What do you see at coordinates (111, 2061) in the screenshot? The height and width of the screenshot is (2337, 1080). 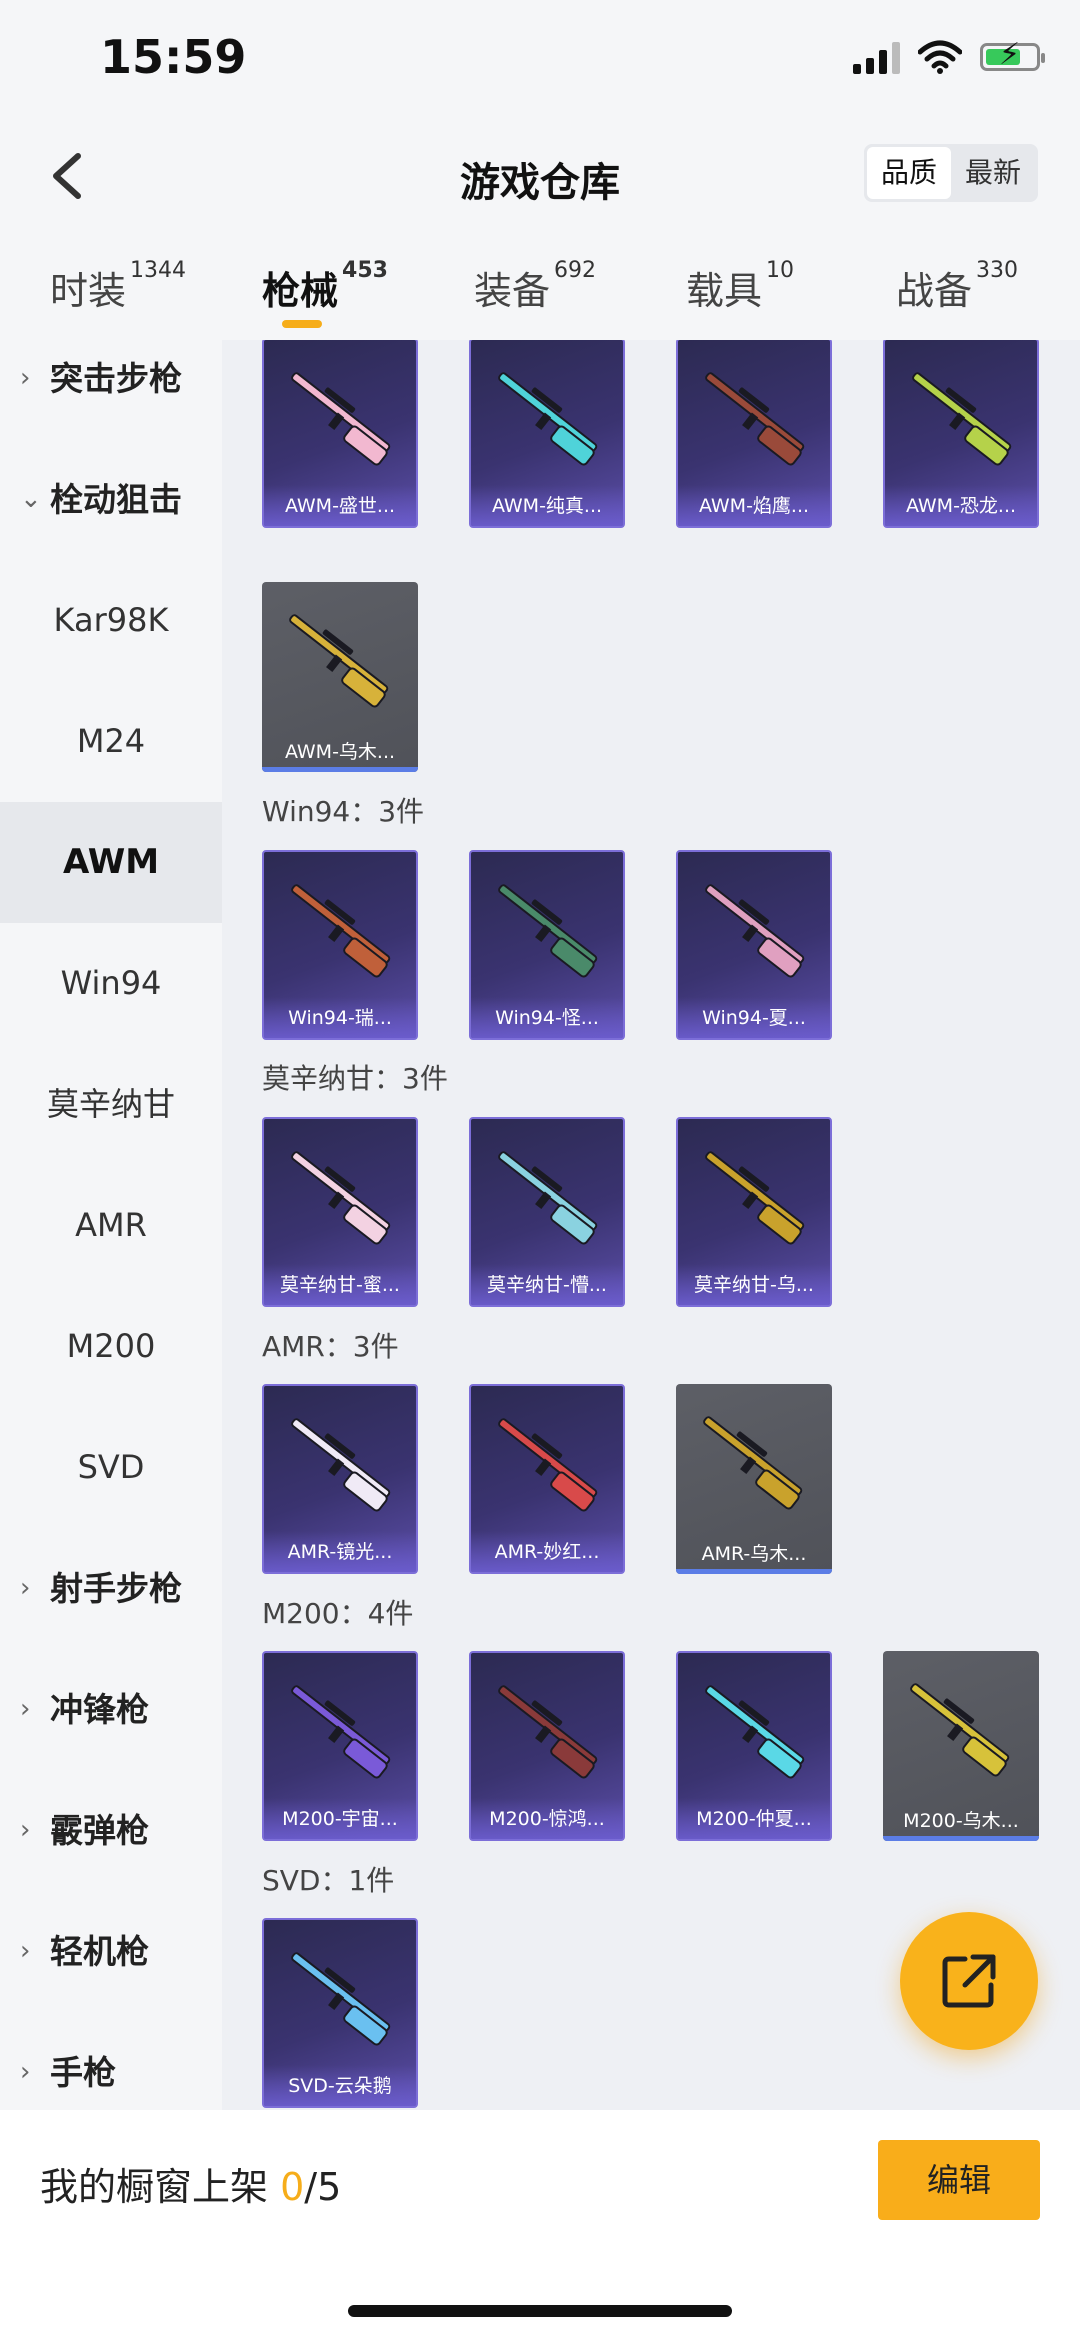 I see `sidebar-item: › 手枪` at bounding box center [111, 2061].